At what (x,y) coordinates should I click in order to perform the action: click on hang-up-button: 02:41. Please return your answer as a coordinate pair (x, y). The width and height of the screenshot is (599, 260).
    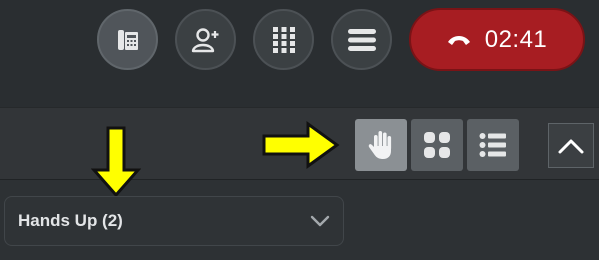
    Looking at the image, I should click on (497, 39).